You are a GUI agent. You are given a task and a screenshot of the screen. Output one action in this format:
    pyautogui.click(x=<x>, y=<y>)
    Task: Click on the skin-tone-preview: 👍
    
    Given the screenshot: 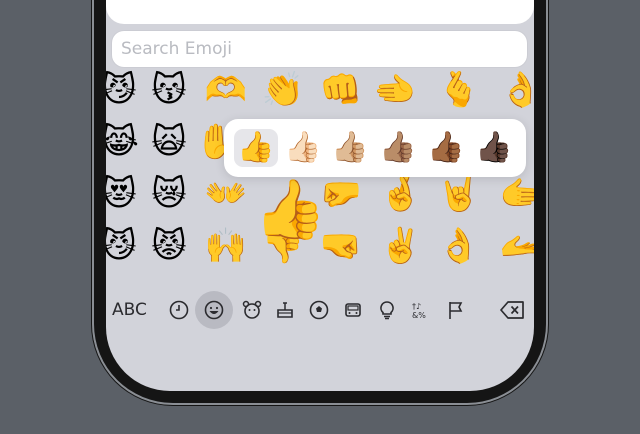 What is the action you would take?
    pyautogui.click(x=290, y=209)
    